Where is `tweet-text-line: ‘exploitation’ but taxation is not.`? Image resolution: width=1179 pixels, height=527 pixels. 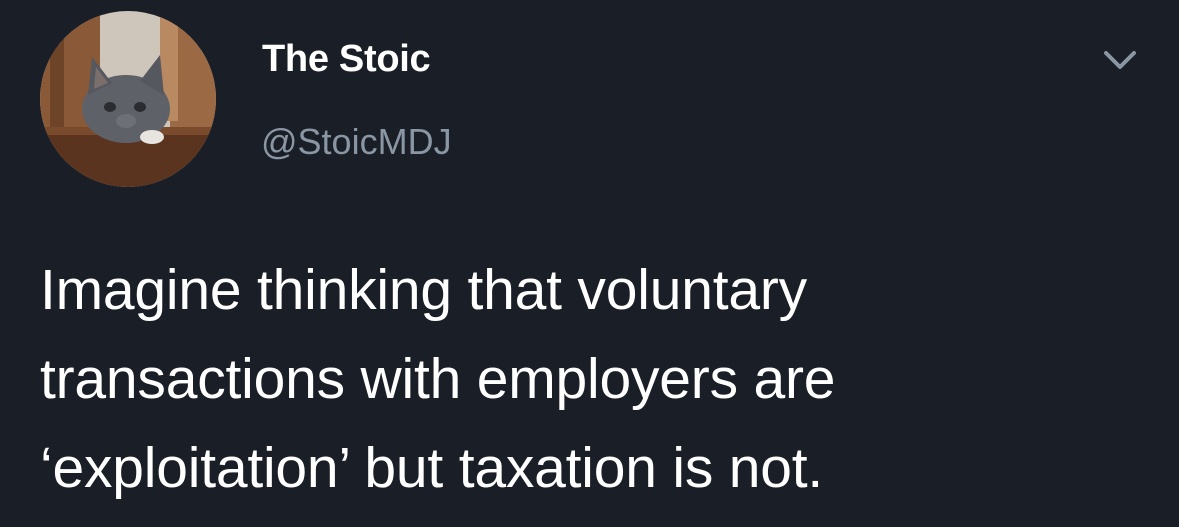
tweet-text-line: ‘exploitation’ but taxation is not. is located at coordinates (432, 468).